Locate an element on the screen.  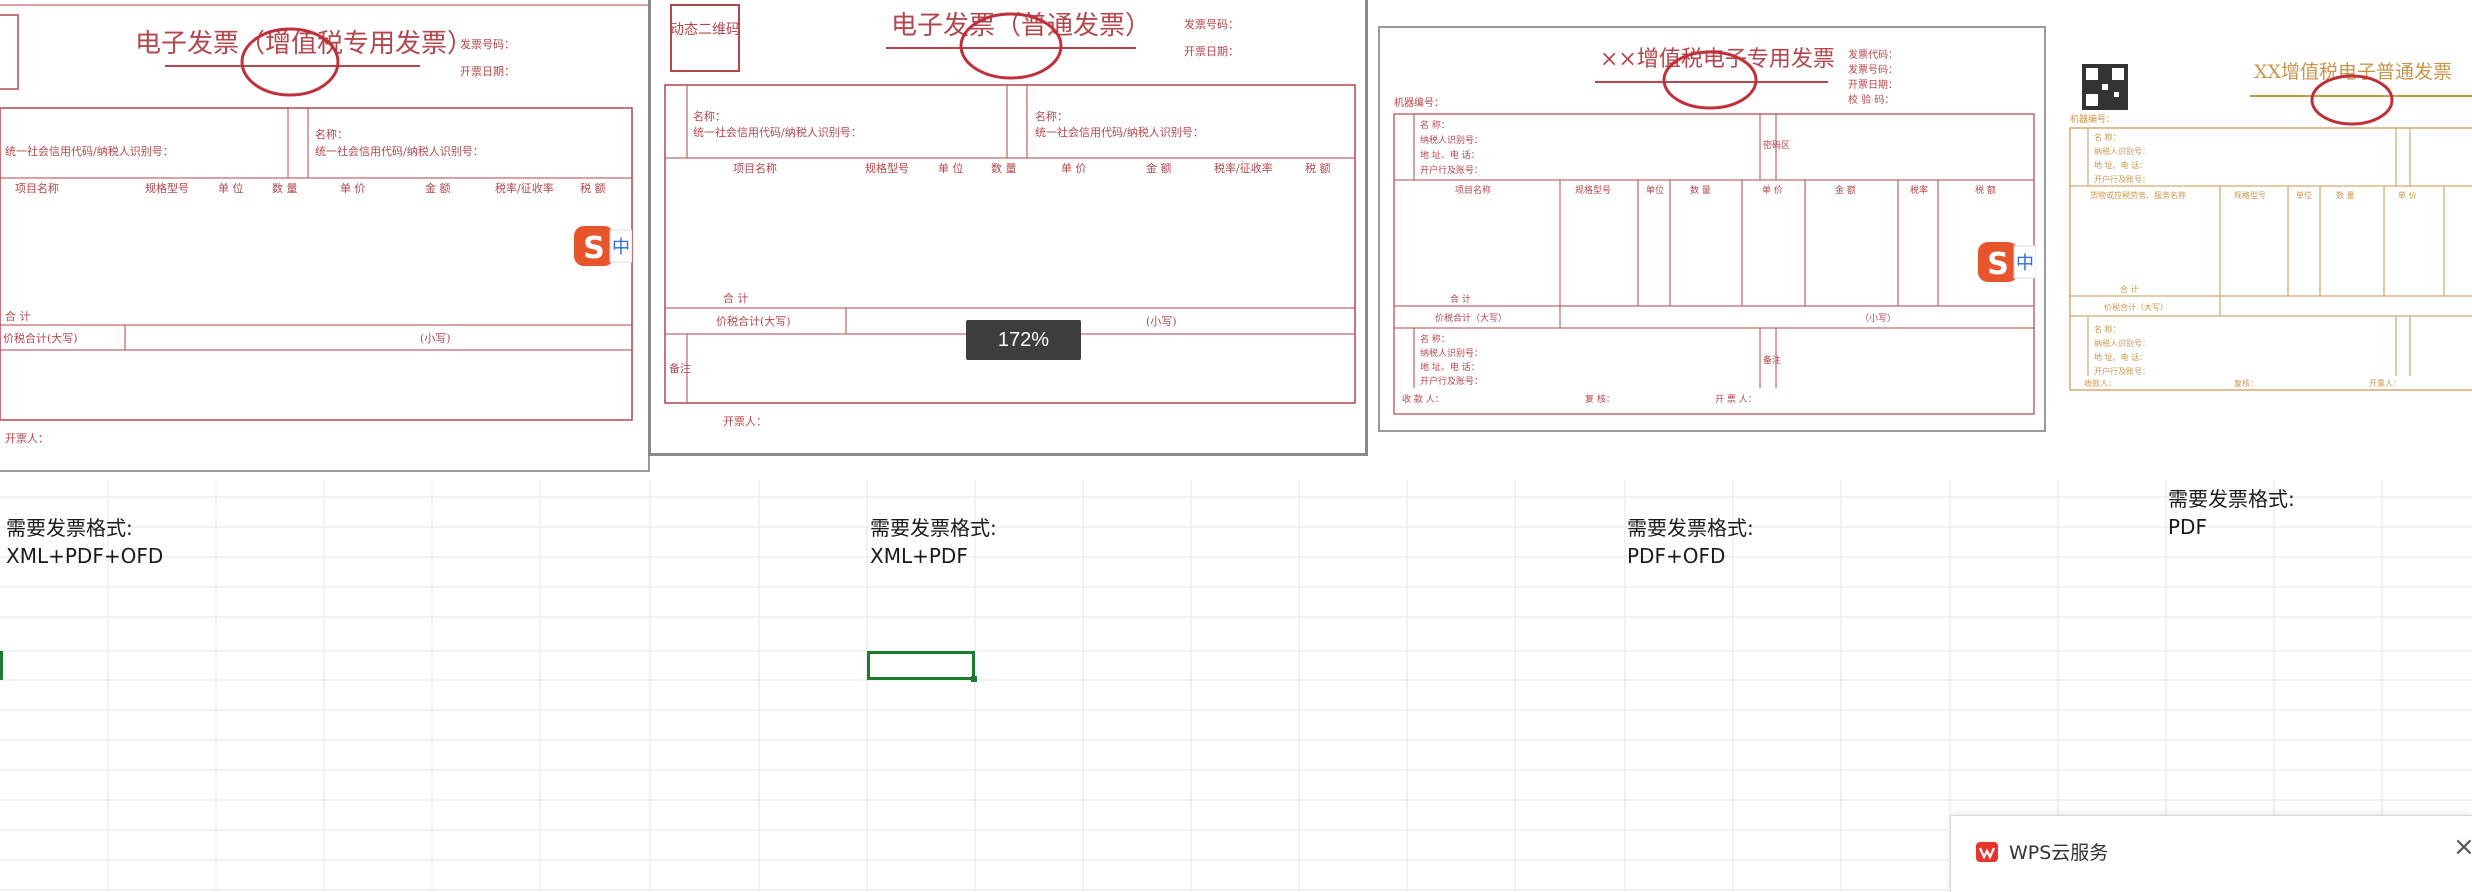
cell-value: PDF is located at coordinates (2187, 527).